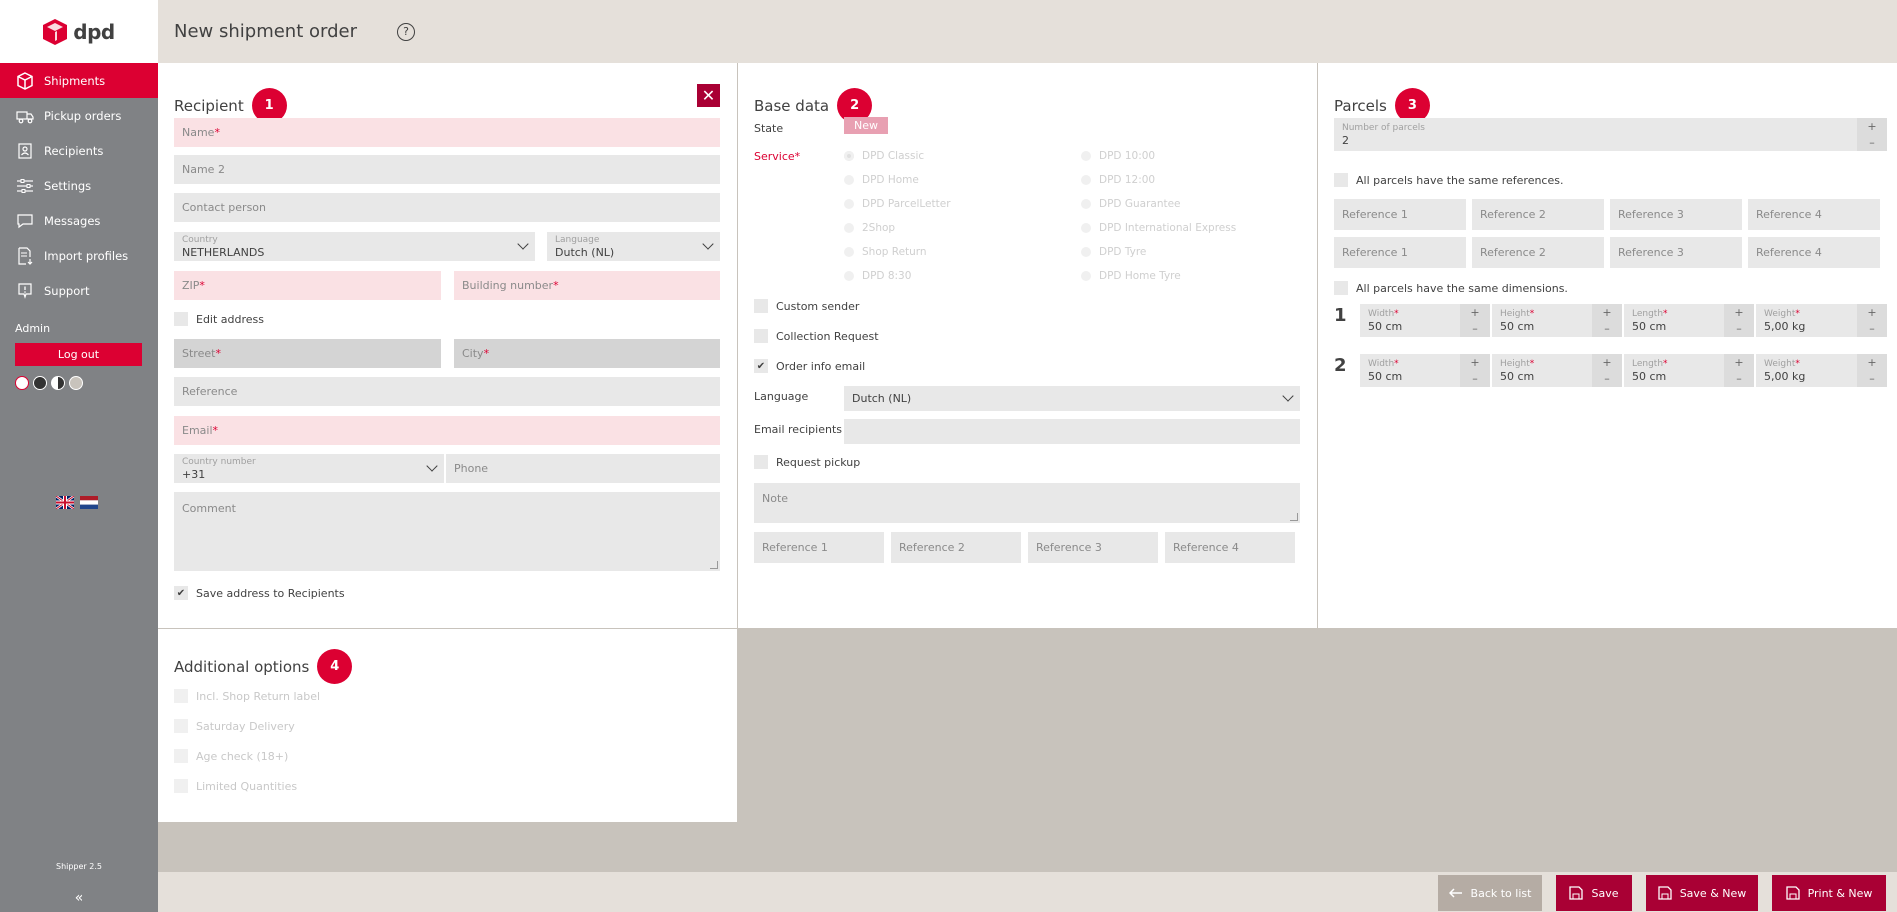  Describe the element at coordinates (956, 547) in the screenshot. I see `reference-2-input: Reference 2` at that location.